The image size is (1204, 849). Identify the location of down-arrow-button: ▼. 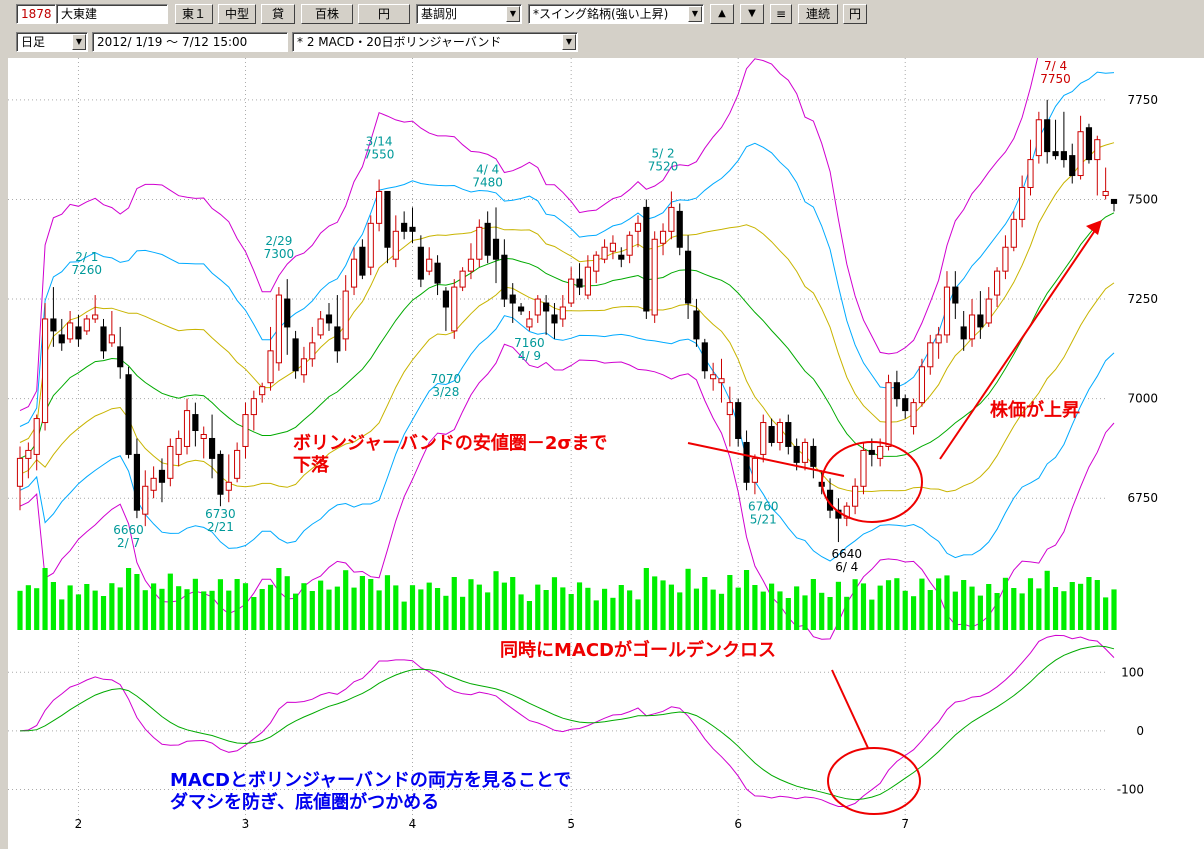
(752, 14).